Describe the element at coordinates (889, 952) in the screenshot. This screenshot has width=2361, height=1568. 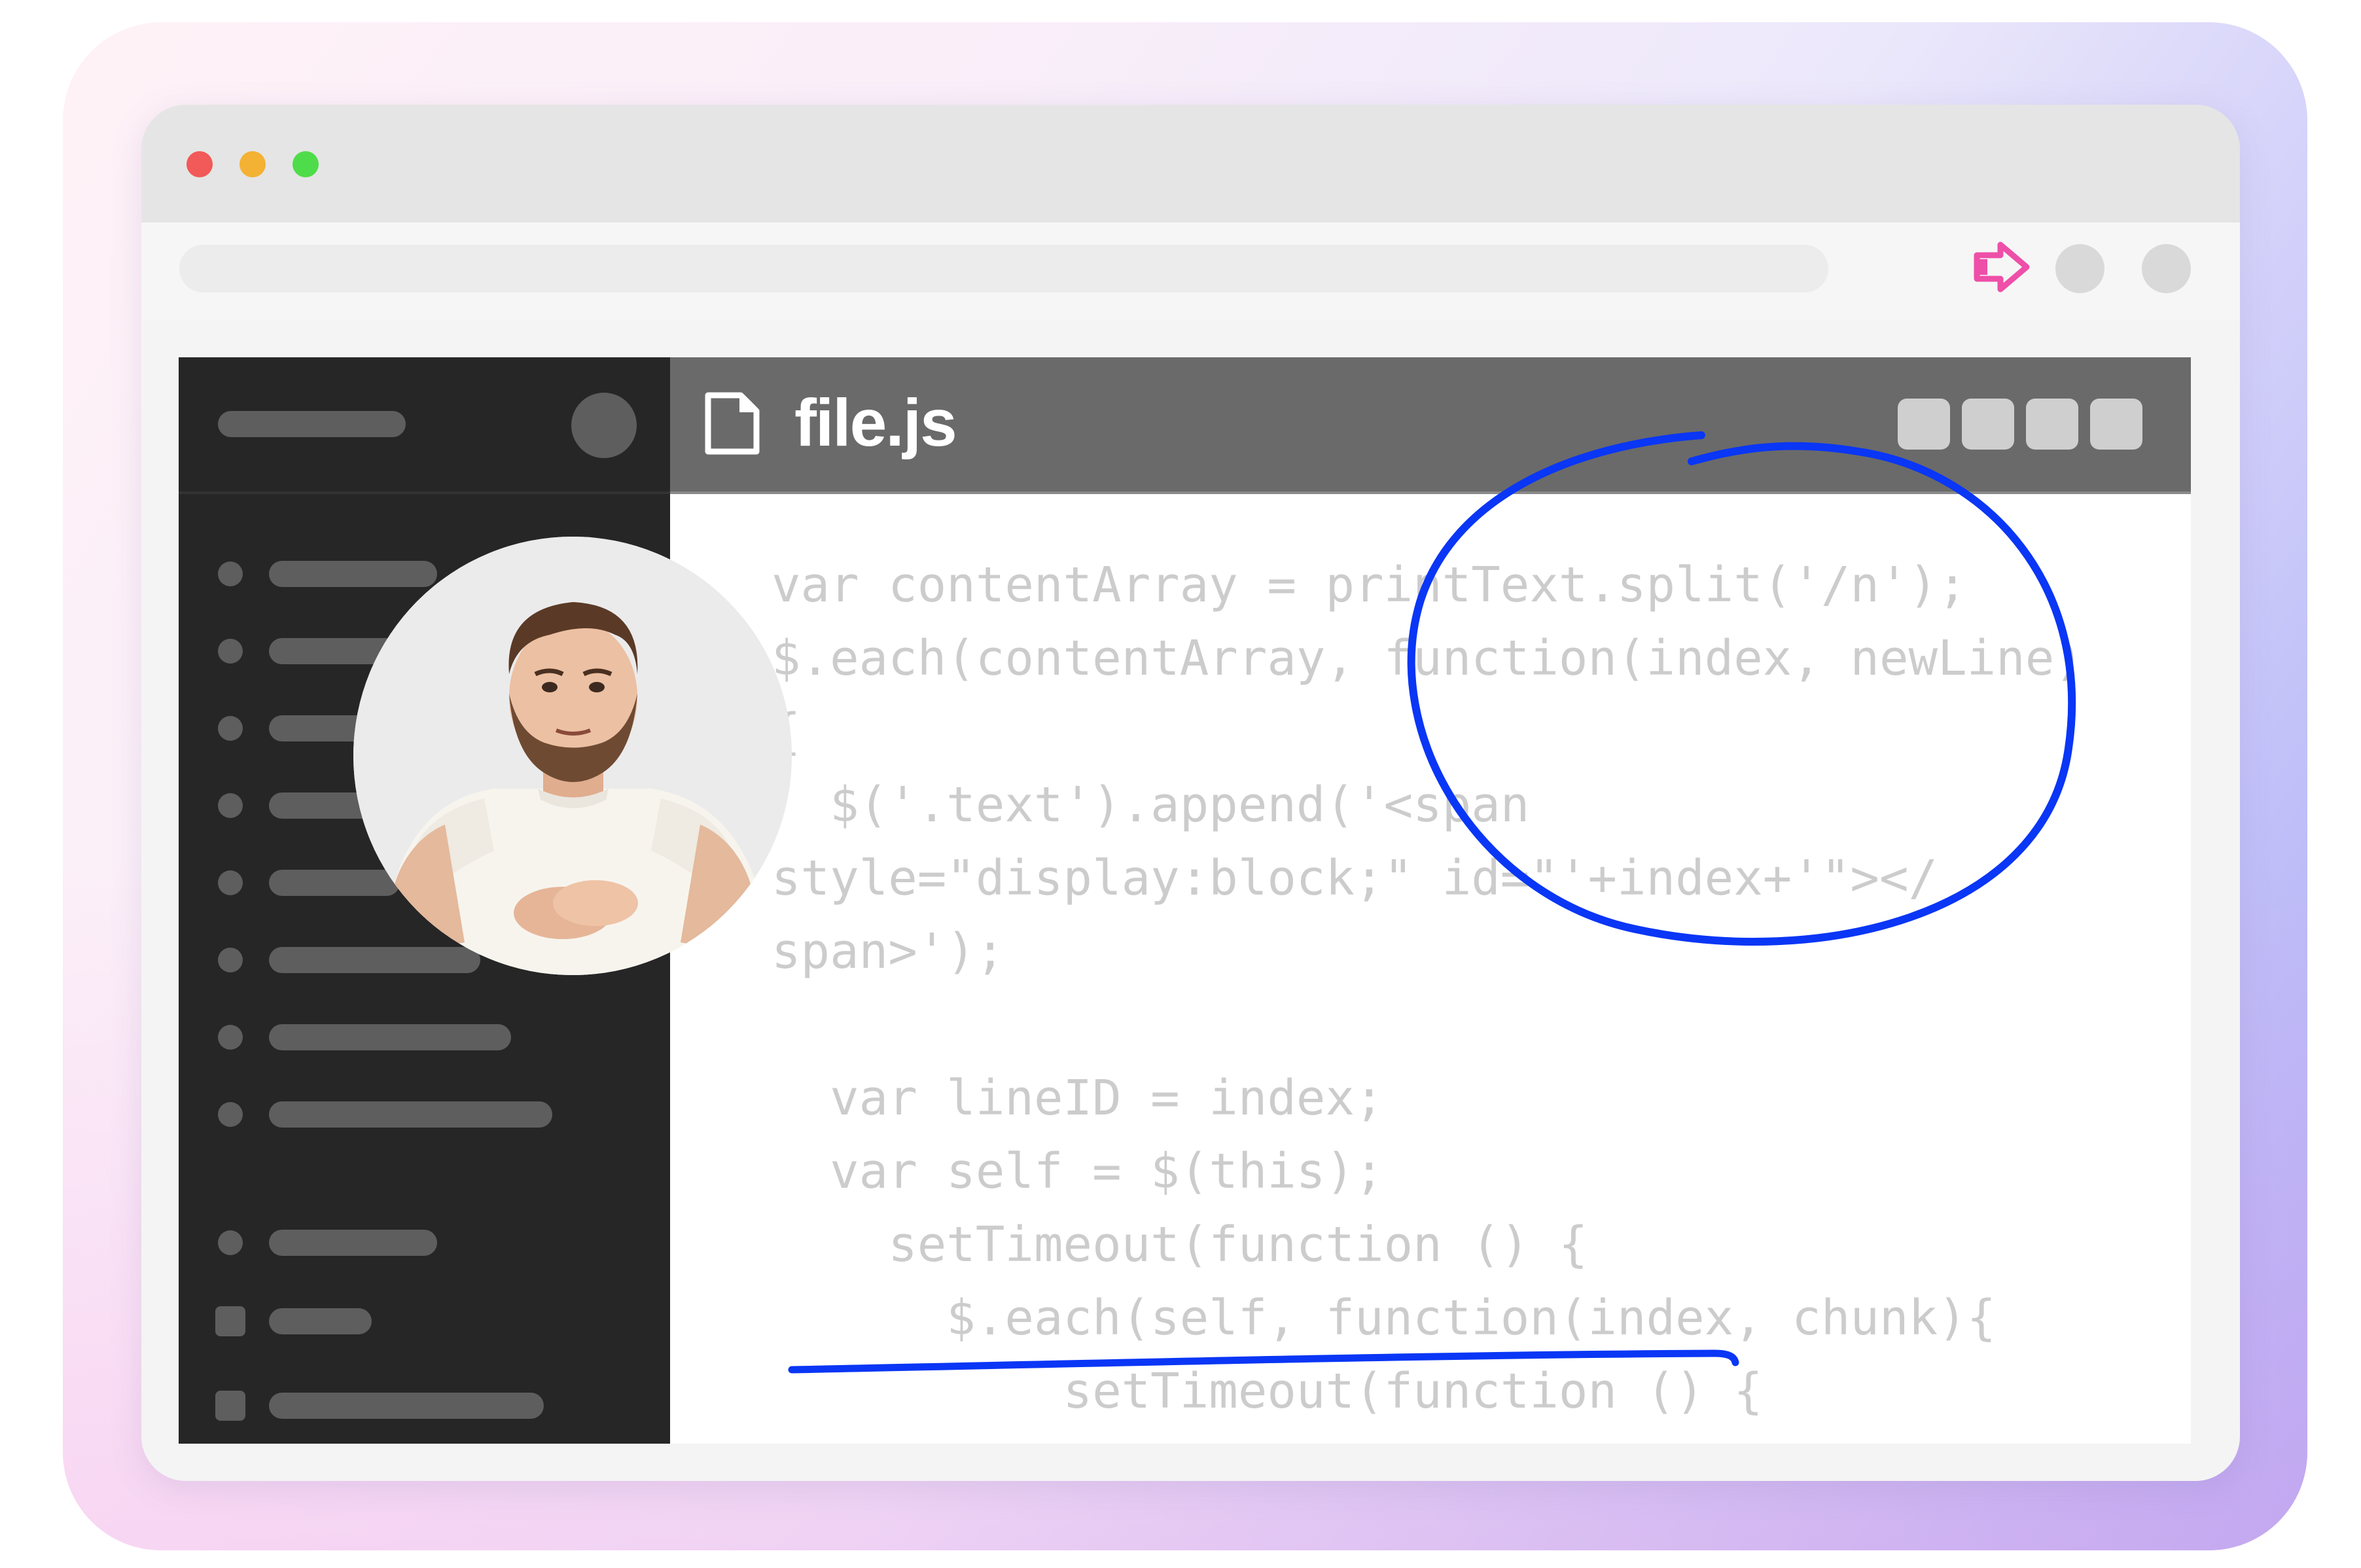
I see `code-line: span>');` at that location.